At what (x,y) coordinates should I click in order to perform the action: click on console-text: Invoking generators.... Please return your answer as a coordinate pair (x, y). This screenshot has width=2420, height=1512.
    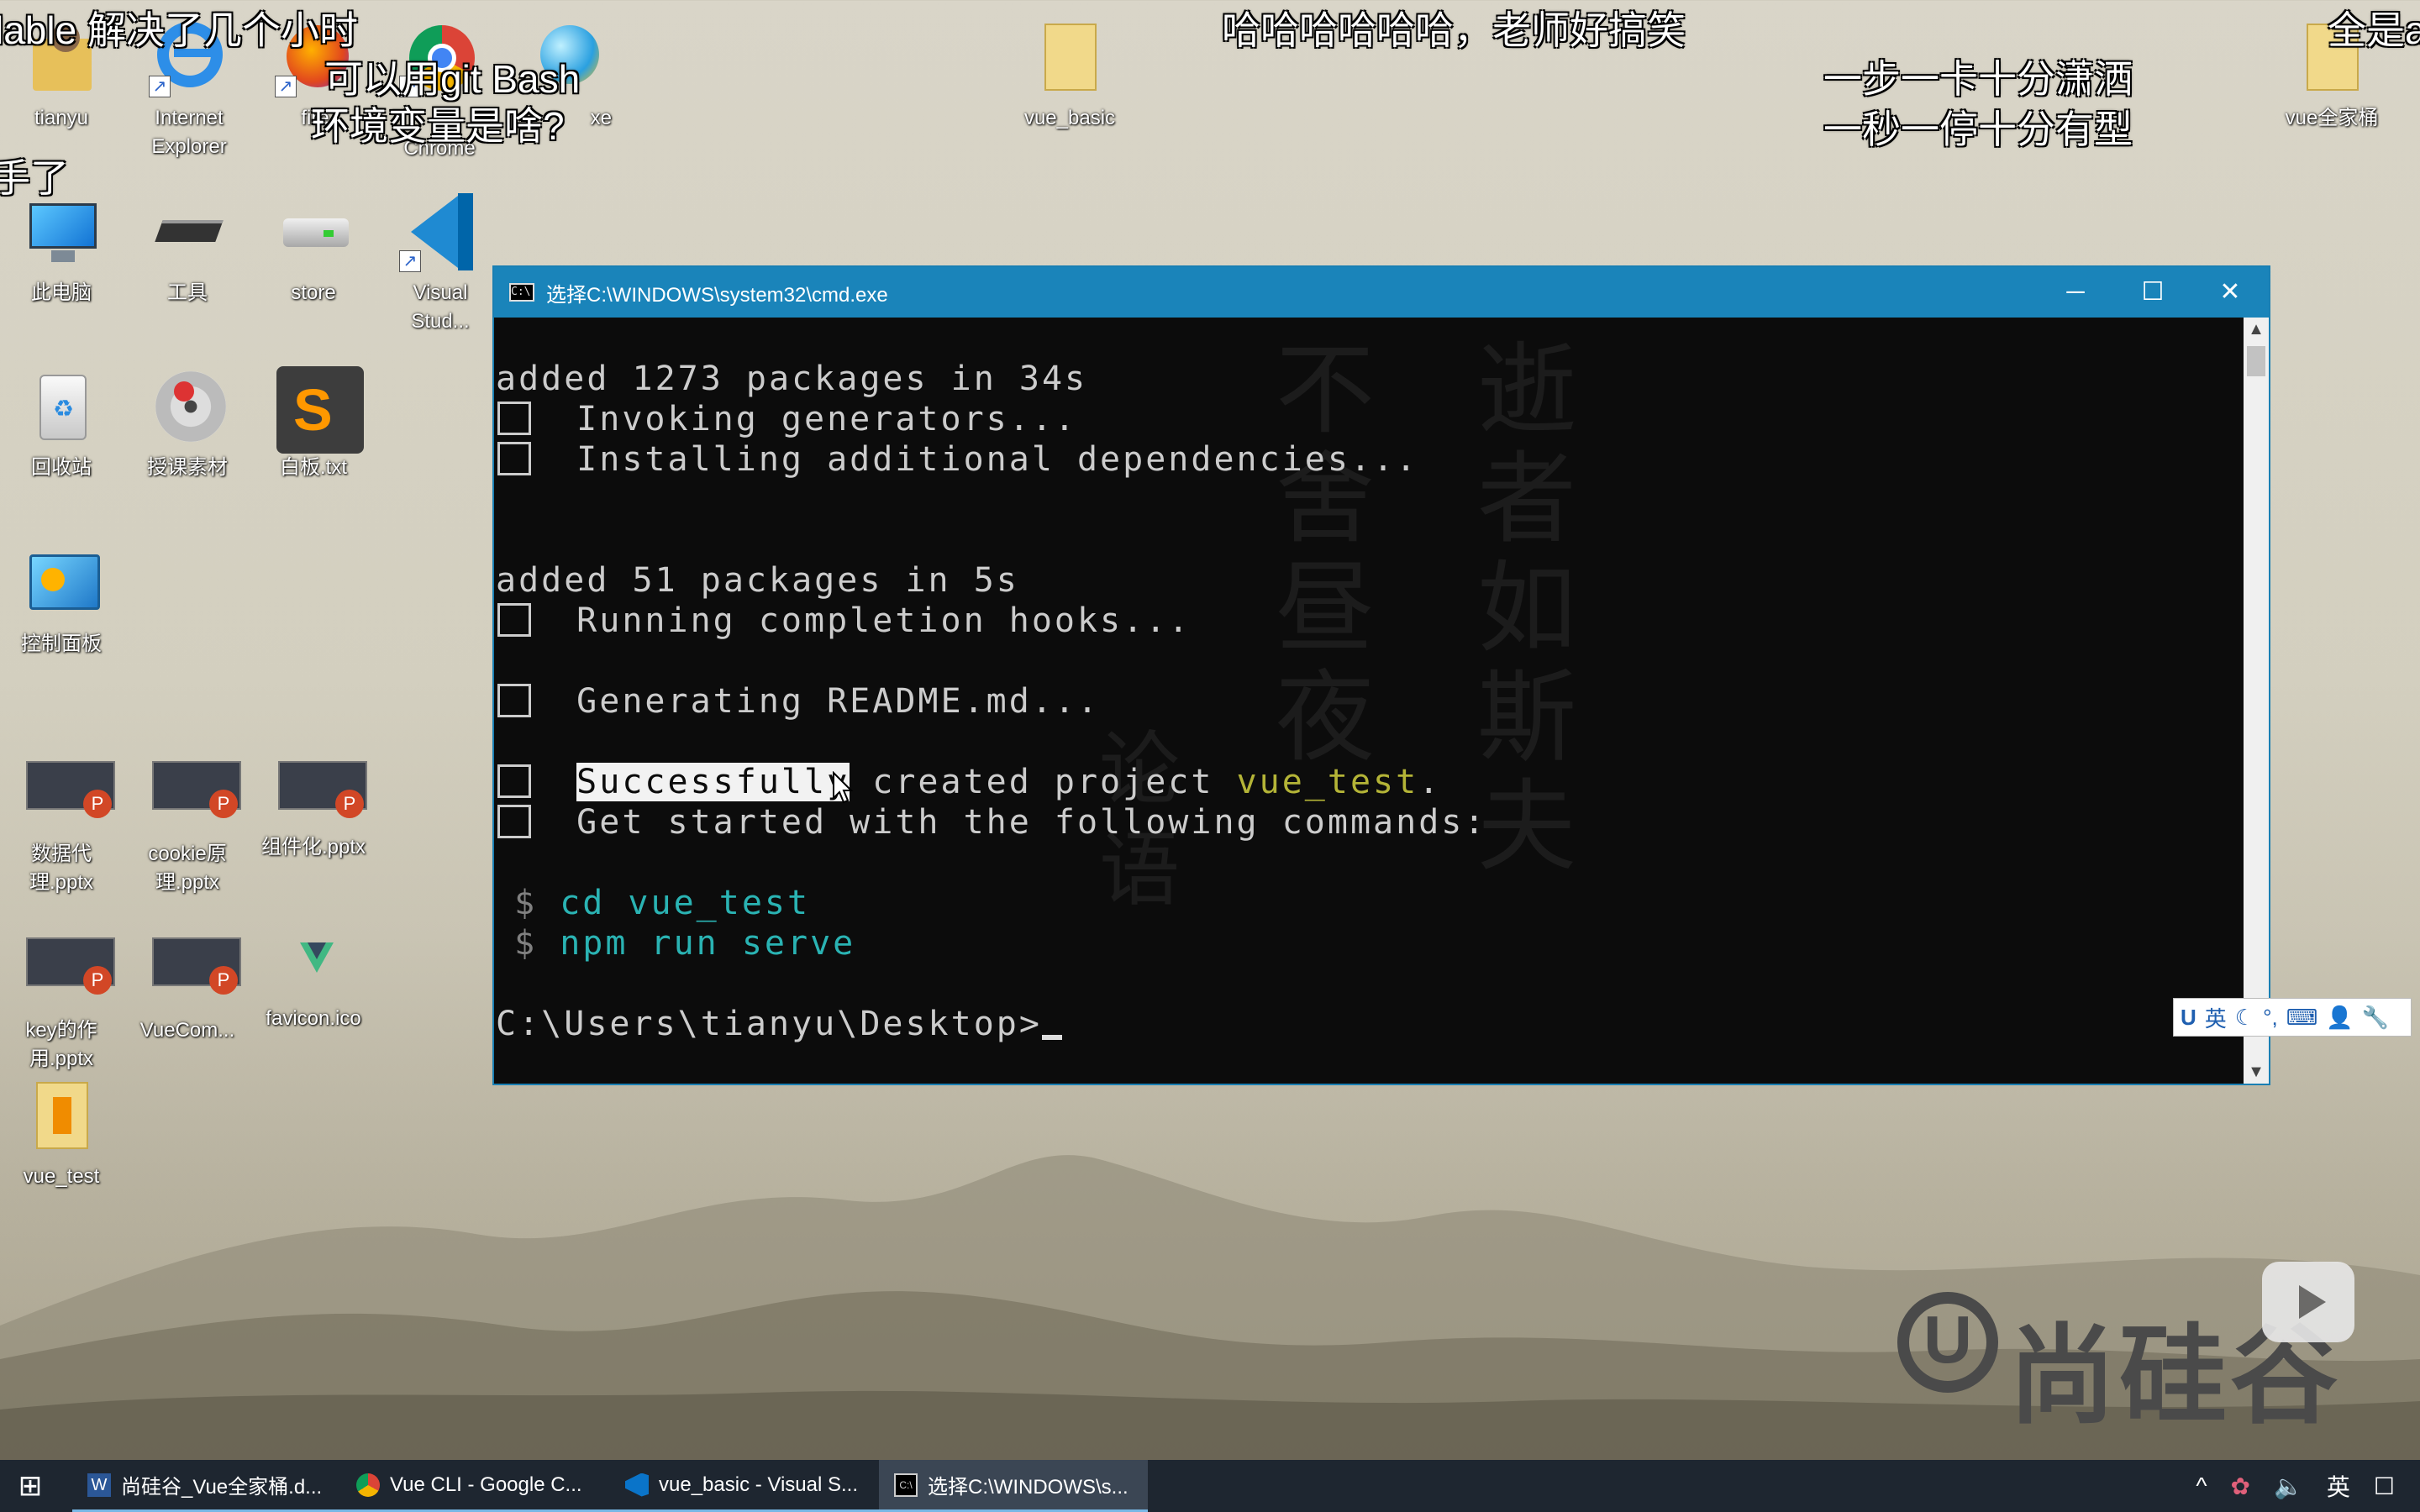
    Looking at the image, I should click on (826, 419).